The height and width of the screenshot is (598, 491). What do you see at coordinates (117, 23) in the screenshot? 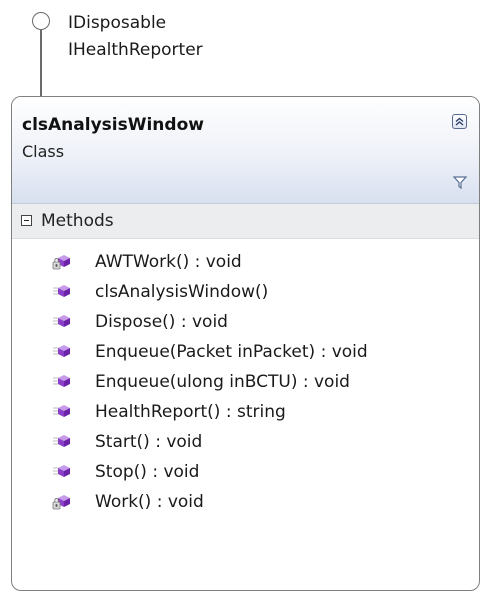
I see `interface-label: IDisposable` at bounding box center [117, 23].